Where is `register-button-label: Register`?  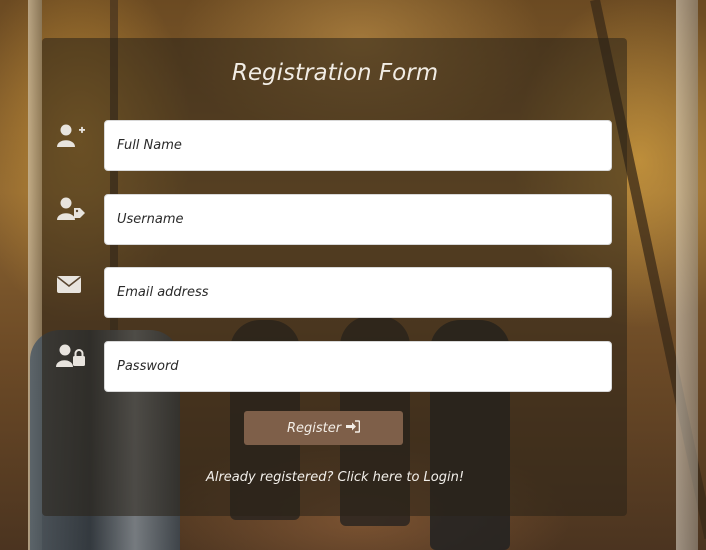
register-button-label: Register is located at coordinates (314, 428).